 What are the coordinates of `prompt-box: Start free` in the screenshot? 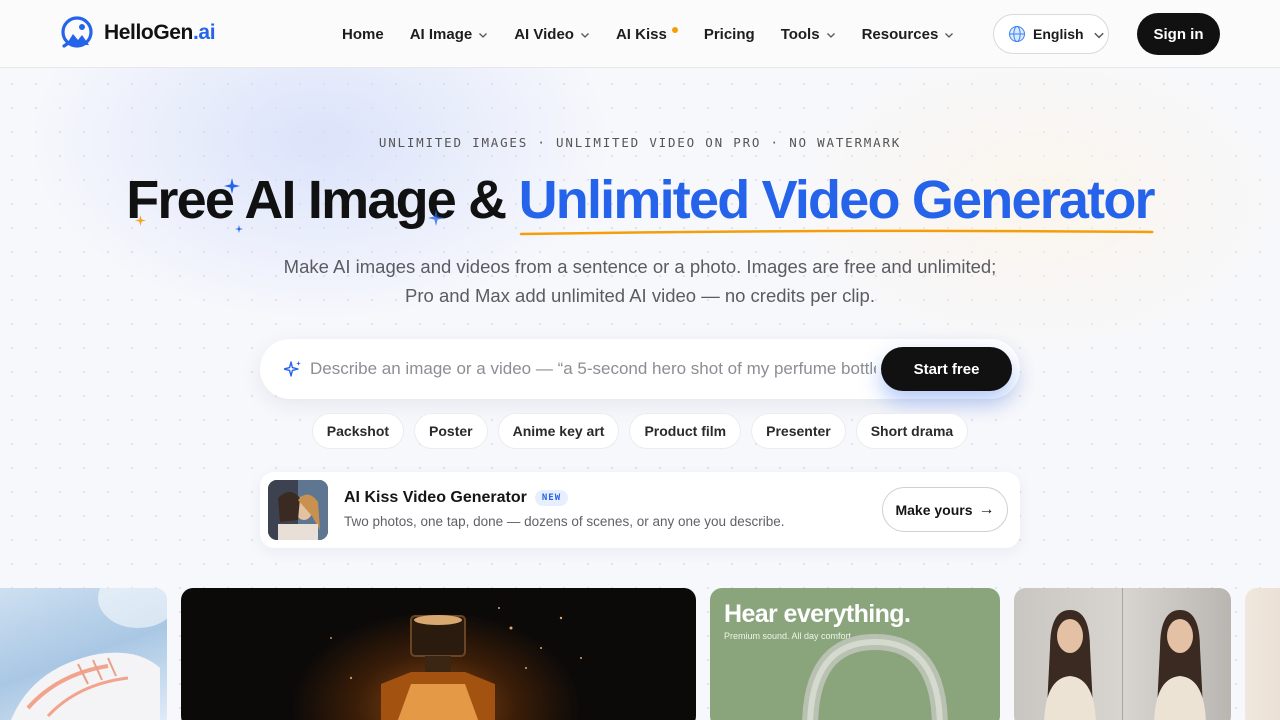 It's located at (640, 369).